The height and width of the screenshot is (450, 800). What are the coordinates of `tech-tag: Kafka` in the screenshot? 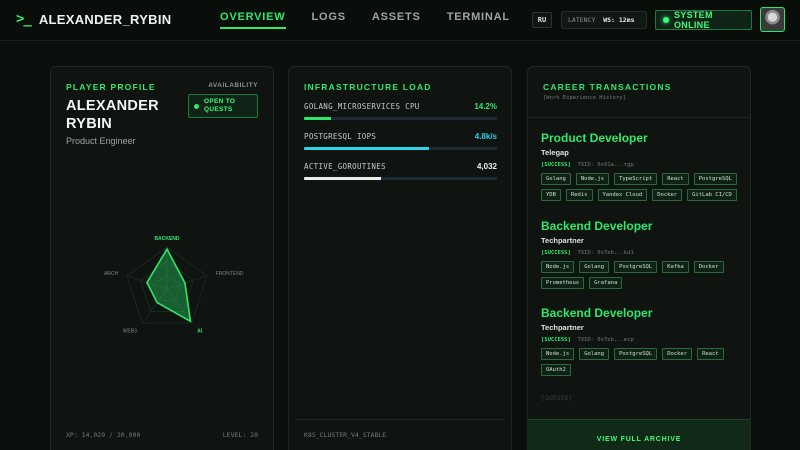 It's located at (675, 267).